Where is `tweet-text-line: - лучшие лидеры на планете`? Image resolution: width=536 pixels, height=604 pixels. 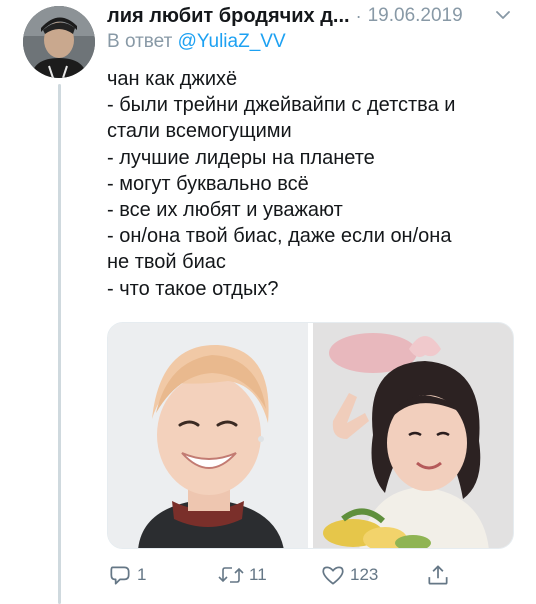
tweet-text-line: - лучшие лидеры на планете is located at coordinates (241, 157).